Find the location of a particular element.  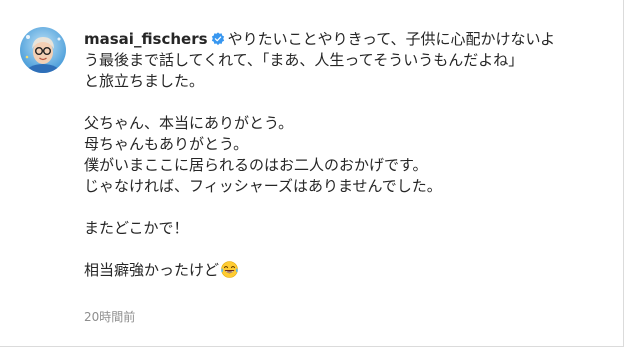

user-avatar is located at coordinates (43, 50).